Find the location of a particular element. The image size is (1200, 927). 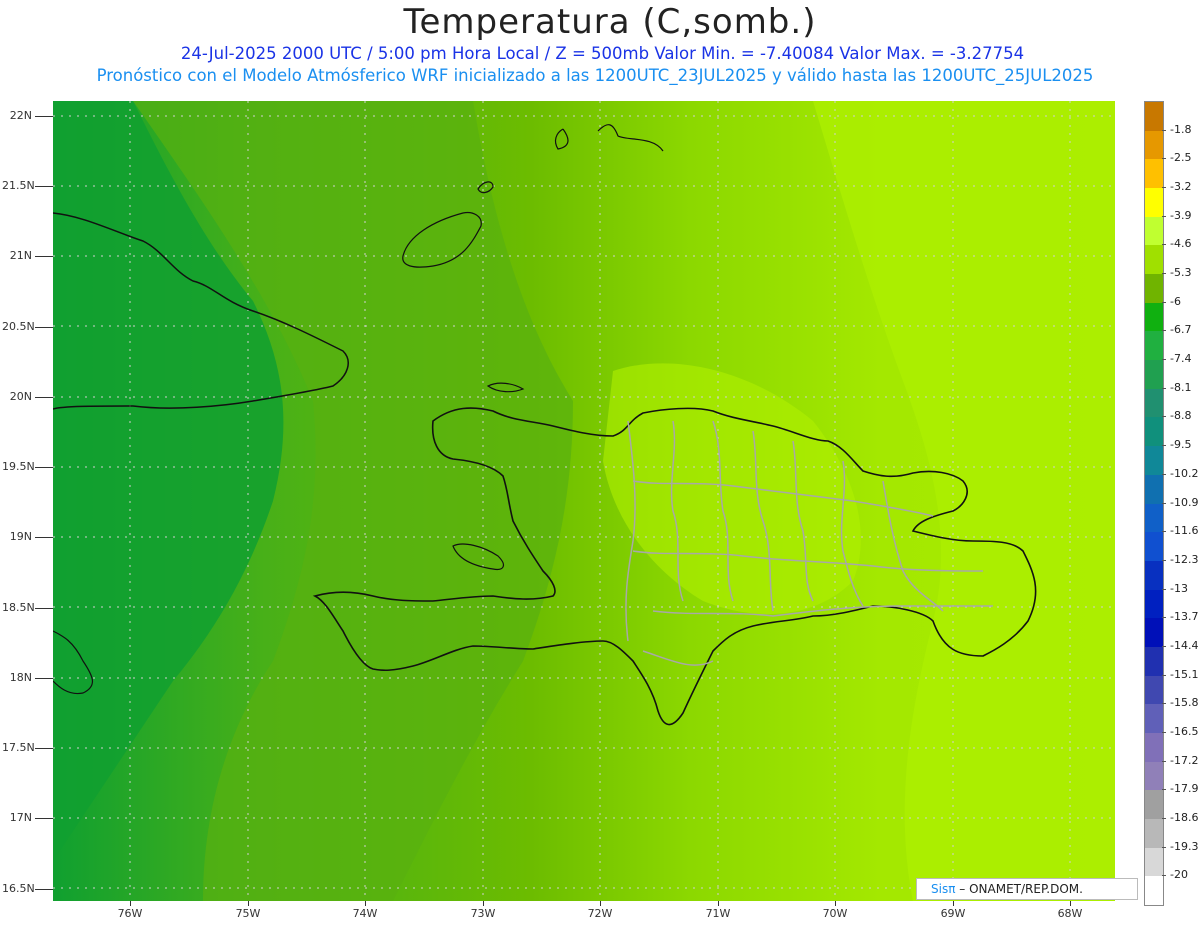

legend-label: -8.1 is located at coordinates (1181, 387).